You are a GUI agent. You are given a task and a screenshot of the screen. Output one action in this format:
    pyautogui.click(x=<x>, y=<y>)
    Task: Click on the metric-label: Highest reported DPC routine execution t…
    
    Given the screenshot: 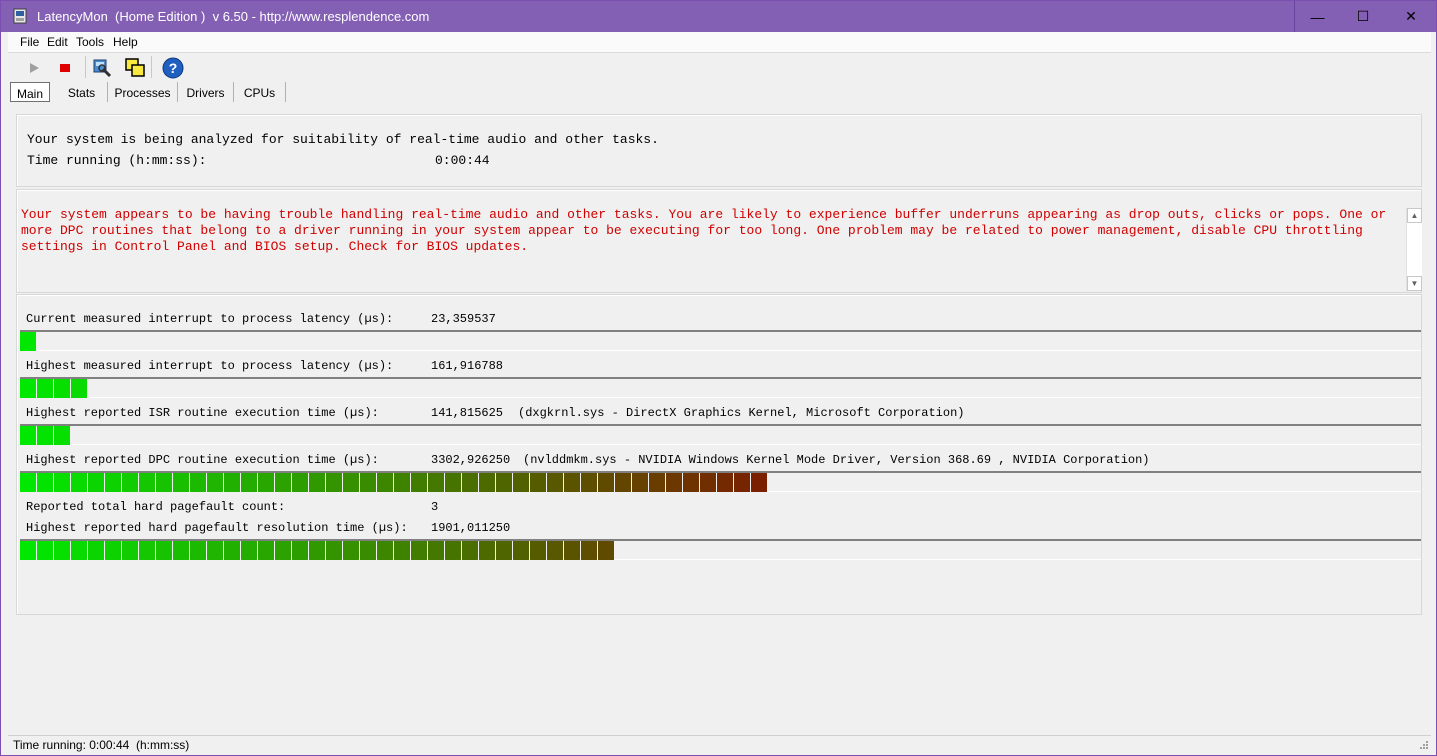 What is the action you would take?
    pyautogui.click(x=202, y=460)
    